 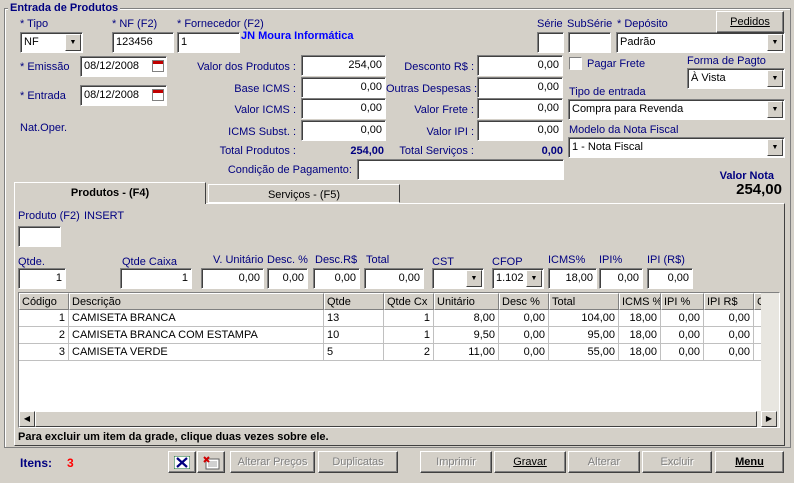 I want to click on menu-button: Menu, so click(x=749, y=462).